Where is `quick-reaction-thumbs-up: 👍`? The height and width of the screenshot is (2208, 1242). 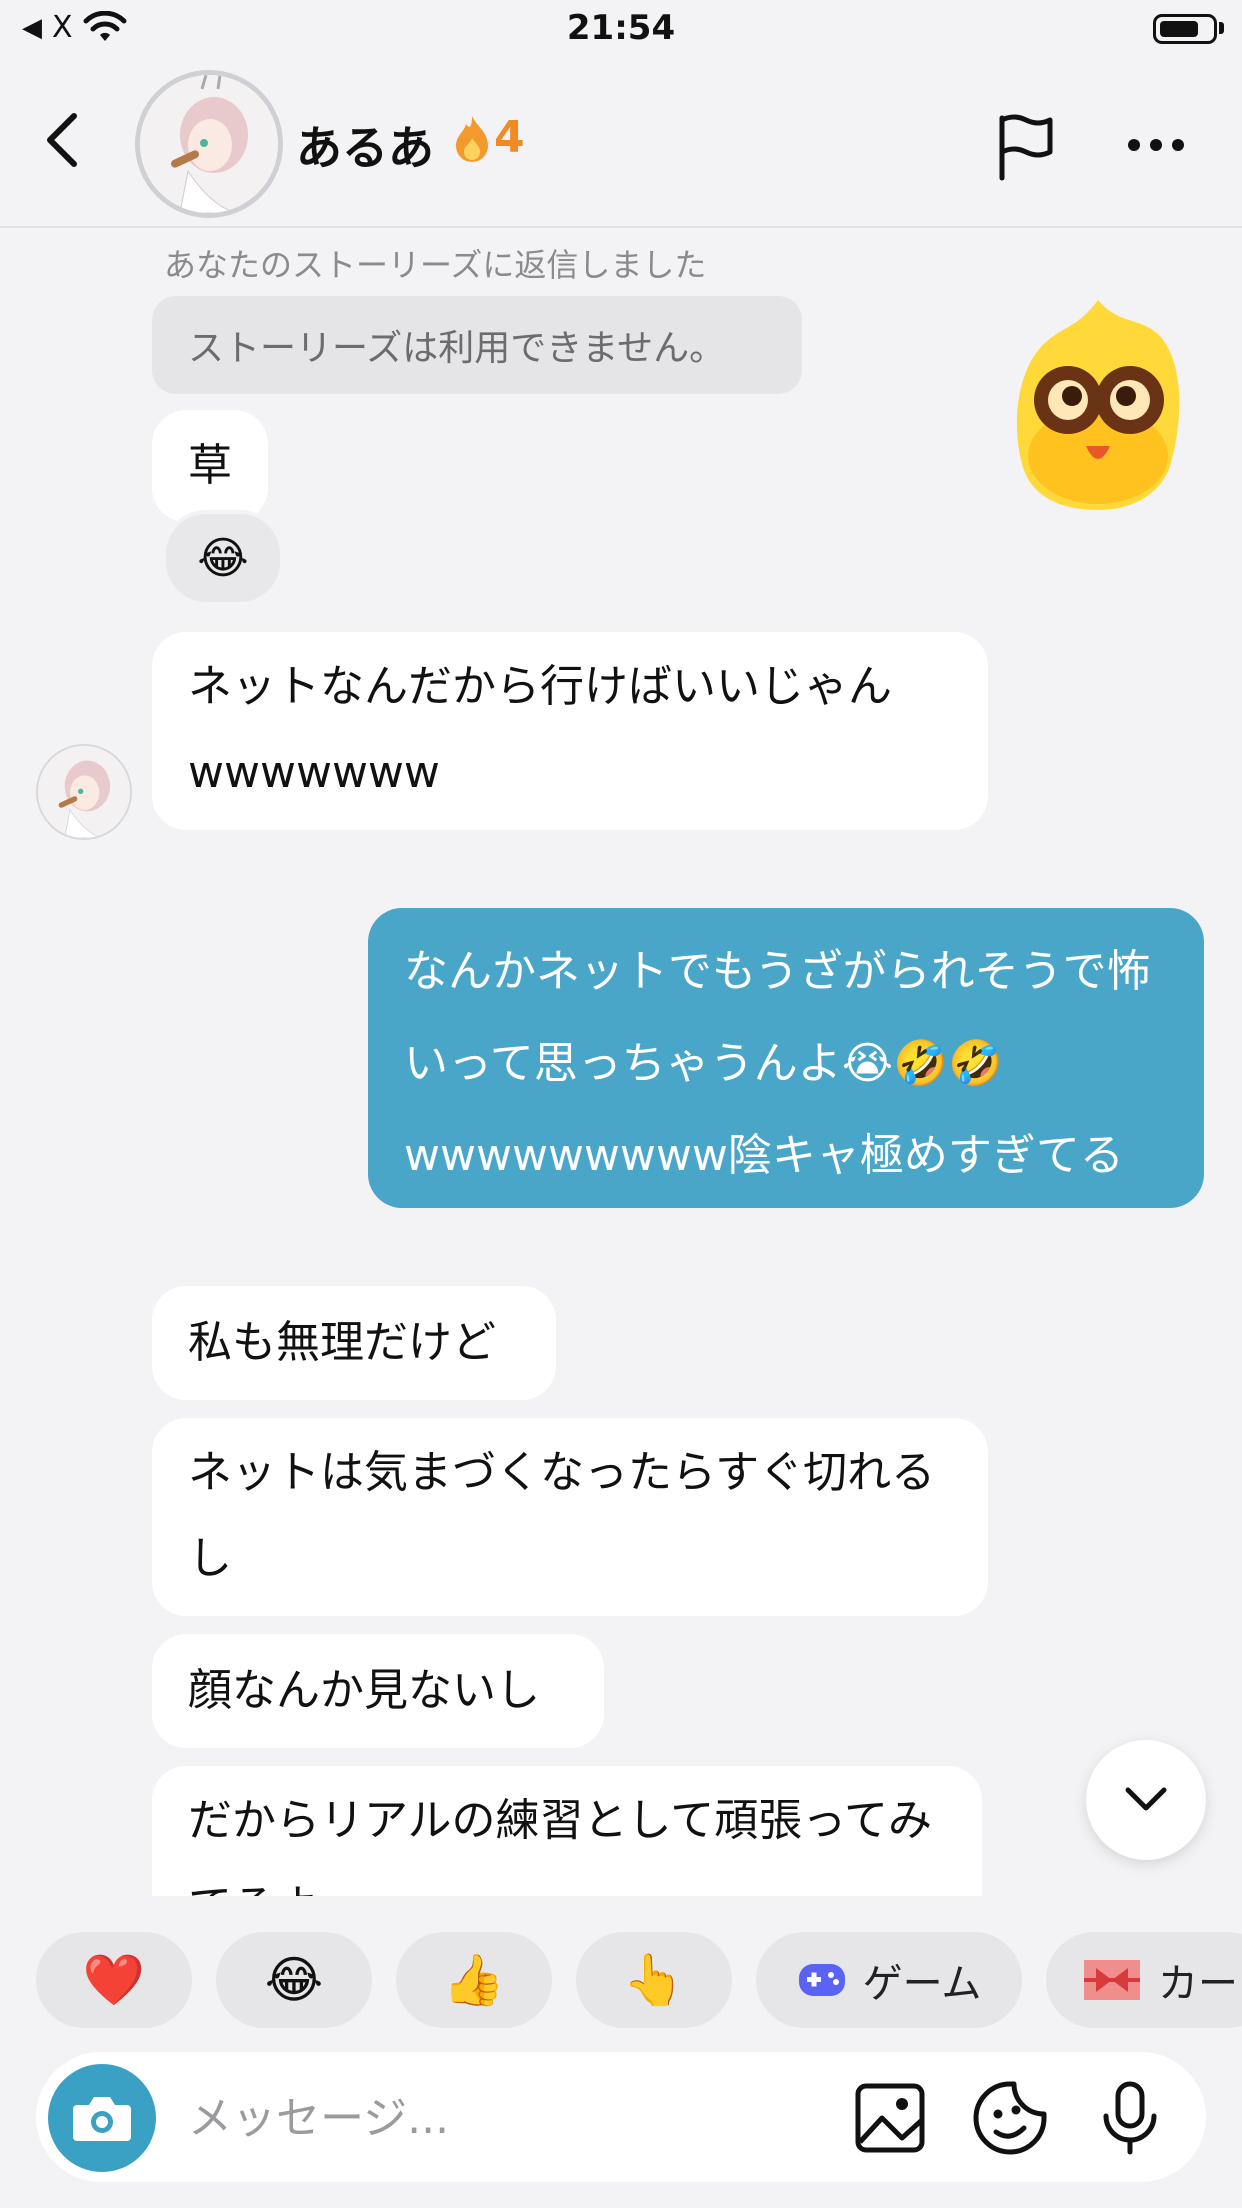 quick-reaction-thumbs-up: 👍 is located at coordinates (474, 1980).